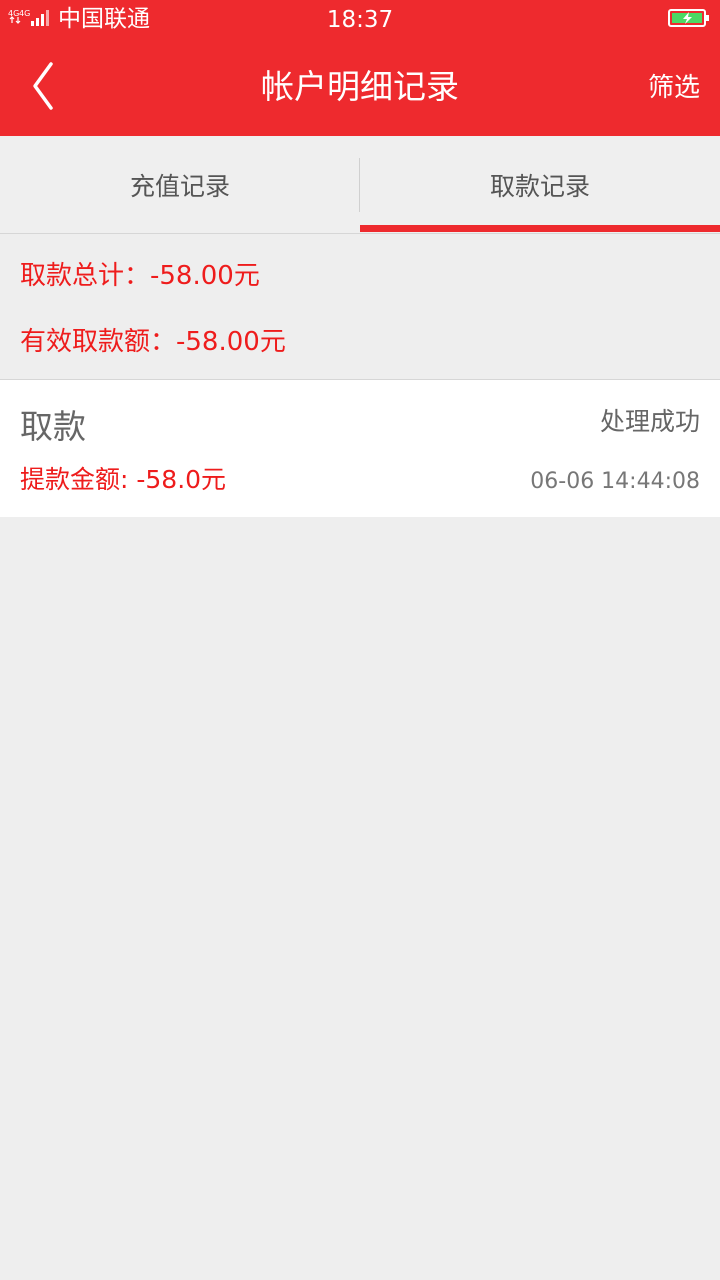 Image resolution: width=720 pixels, height=1280 pixels. I want to click on list-item: 取款 处理成功 提款金额: -58.0元 06-06 14:44:08, so click(360, 448).